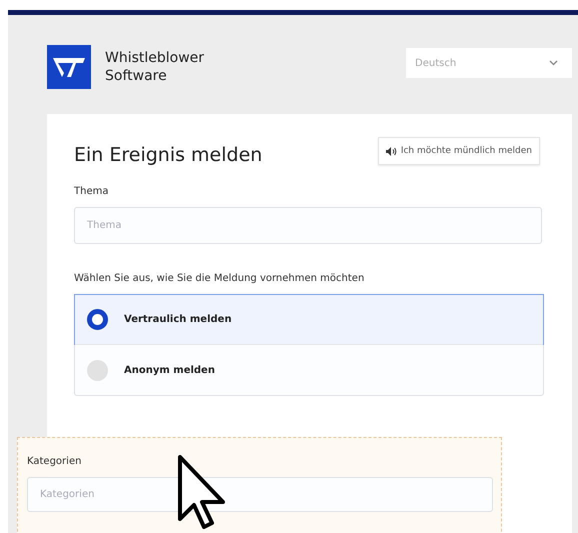 Image resolution: width=578 pixels, height=533 pixels. What do you see at coordinates (459, 151) in the screenshot?
I see `oral-report-button: Ich möchte mündlich melden` at bounding box center [459, 151].